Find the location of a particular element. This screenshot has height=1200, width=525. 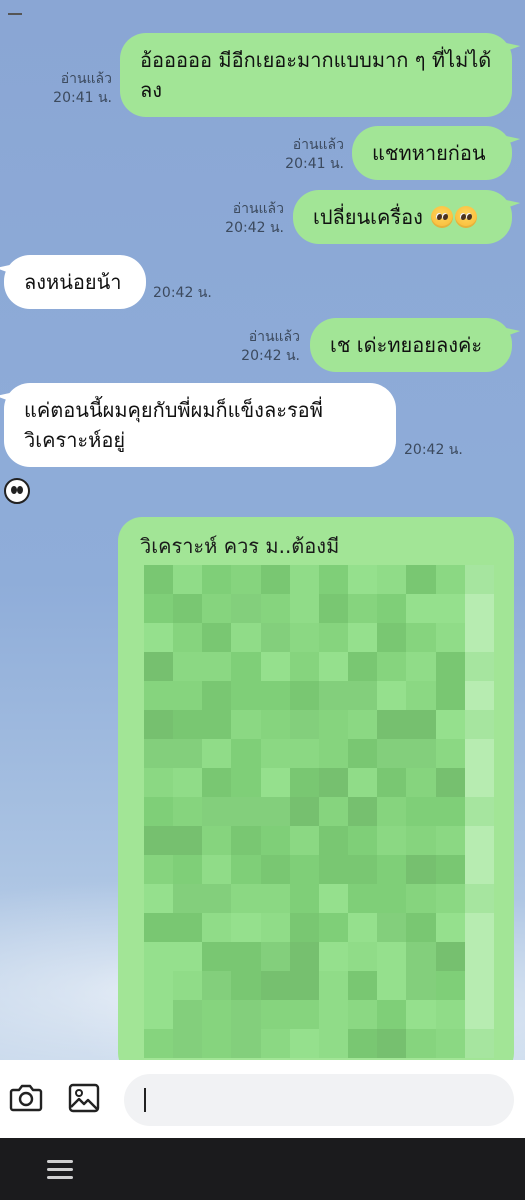

message-bubble-incoming: ลงหน่อยน้า is located at coordinates (75, 282).